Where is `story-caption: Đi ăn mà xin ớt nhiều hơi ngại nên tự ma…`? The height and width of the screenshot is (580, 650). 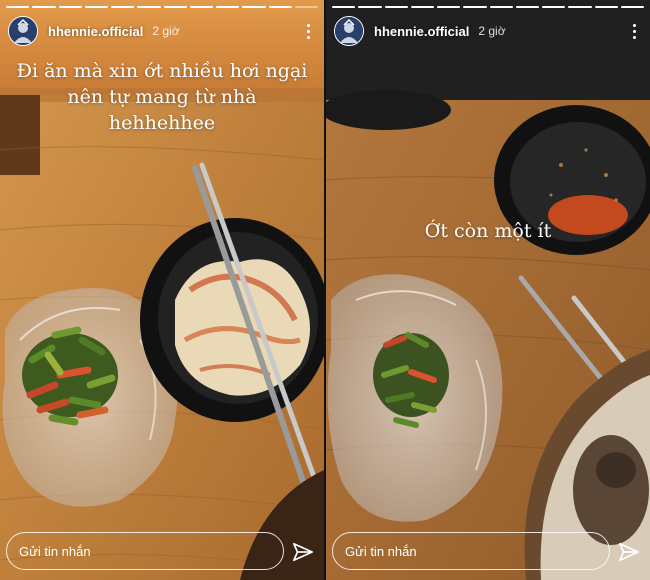
story-caption: Đi ăn mà xin ớt nhiều hơi ngại nên tự ma… is located at coordinates (162, 97).